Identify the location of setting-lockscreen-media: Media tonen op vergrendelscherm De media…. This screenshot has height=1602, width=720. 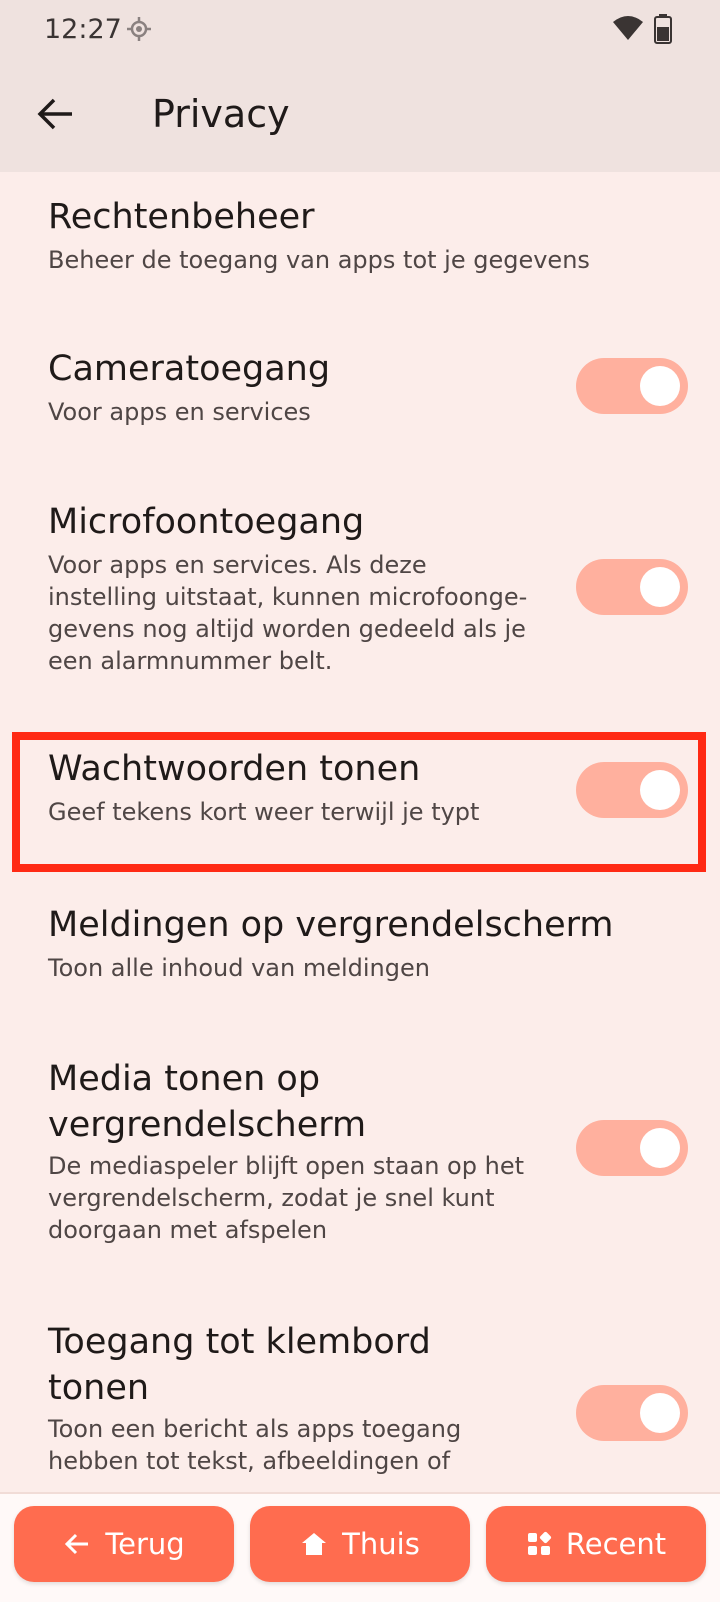
(360, 1162).